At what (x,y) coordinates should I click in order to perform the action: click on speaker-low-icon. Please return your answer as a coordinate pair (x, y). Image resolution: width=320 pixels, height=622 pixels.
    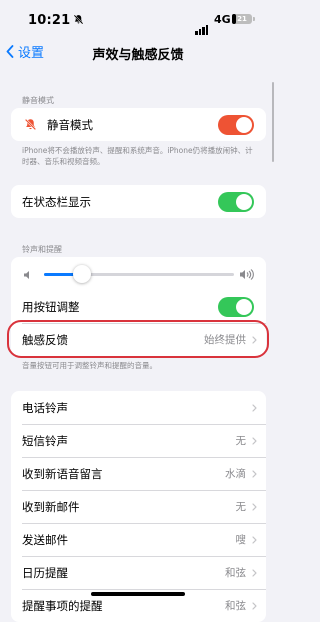
    Looking at the image, I should click on (26, 275).